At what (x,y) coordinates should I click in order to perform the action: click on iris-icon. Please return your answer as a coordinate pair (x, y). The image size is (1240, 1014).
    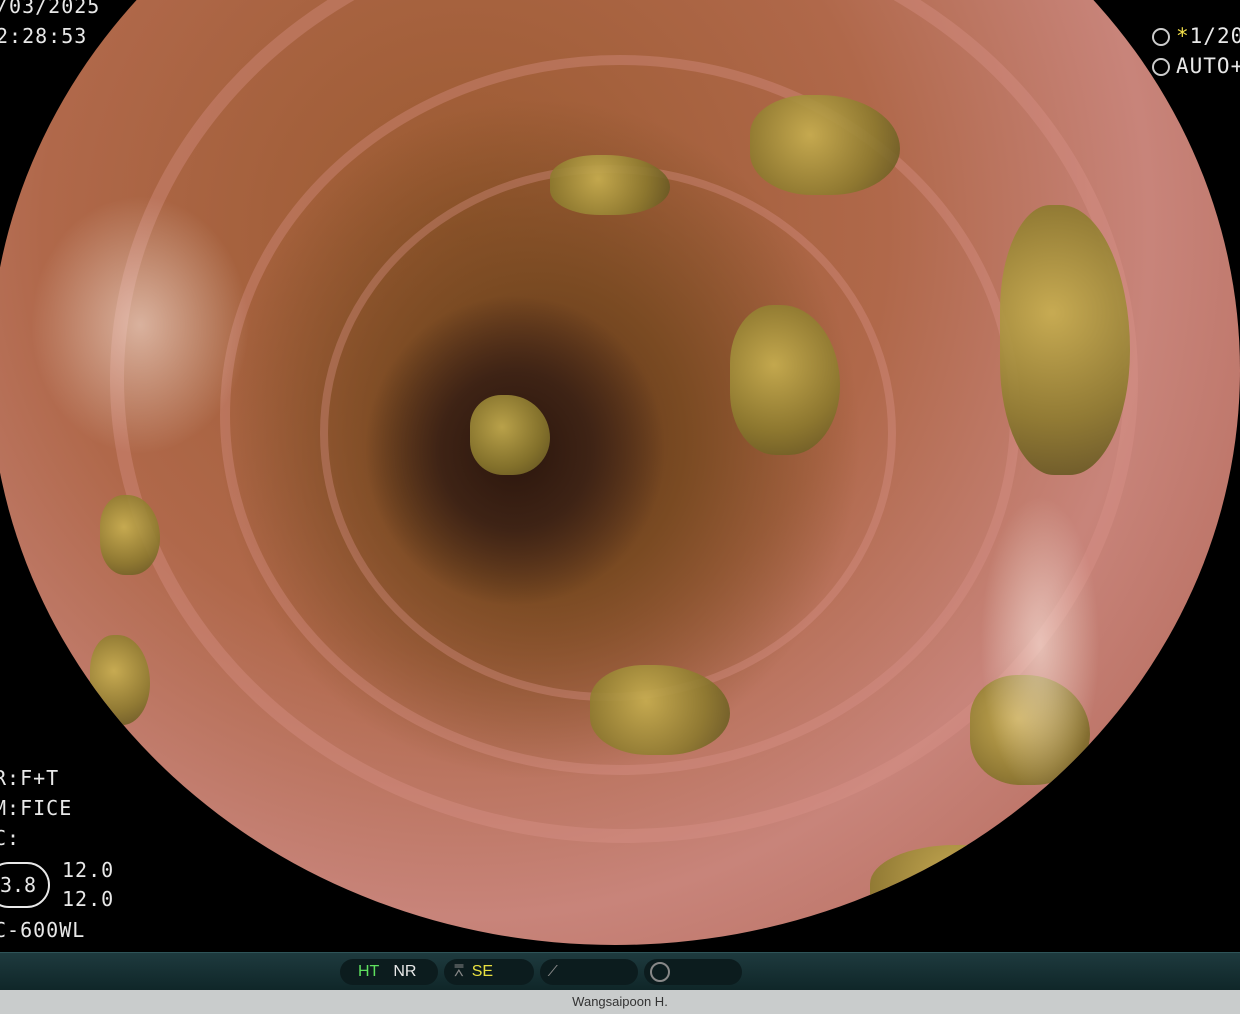
    Looking at the image, I should click on (1161, 67).